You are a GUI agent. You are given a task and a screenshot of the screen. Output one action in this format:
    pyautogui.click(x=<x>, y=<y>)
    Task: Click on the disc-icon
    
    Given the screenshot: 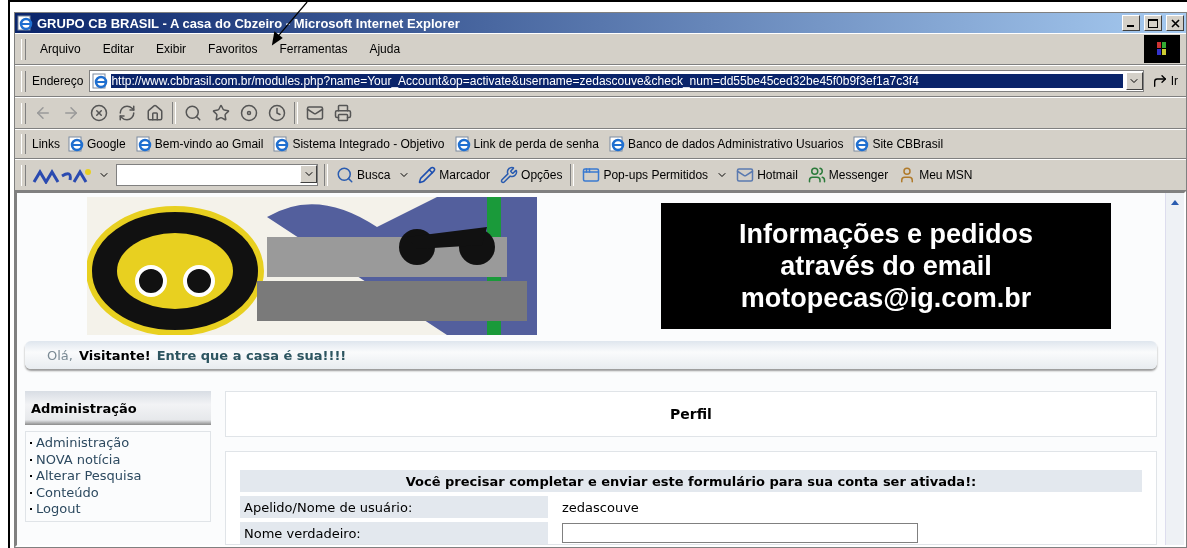 What is the action you would take?
    pyautogui.click(x=249, y=113)
    